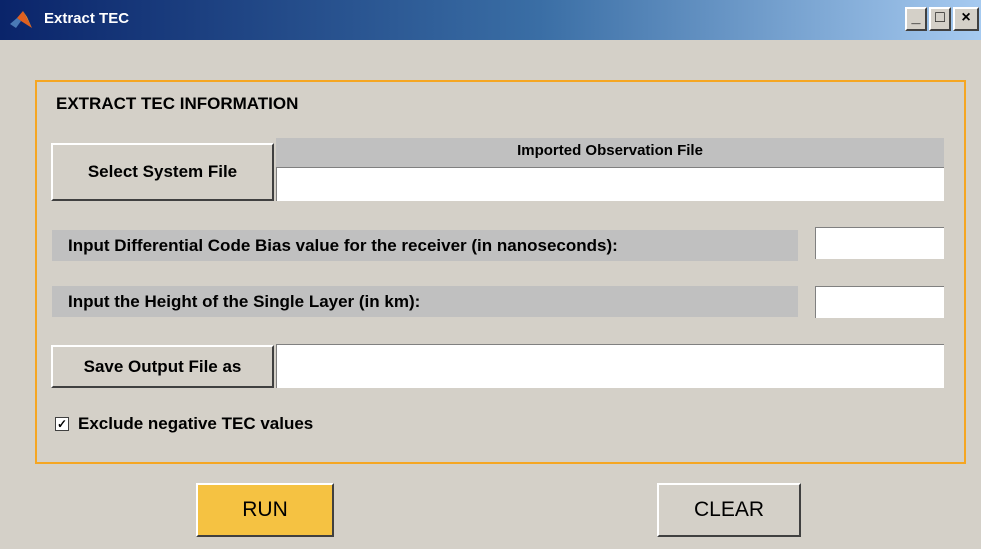 The width and height of the screenshot is (981, 549). What do you see at coordinates (162, 366) in the screenshot?
I see `save-output-file-button: Save Output File as` at bounding box center [162, 366].